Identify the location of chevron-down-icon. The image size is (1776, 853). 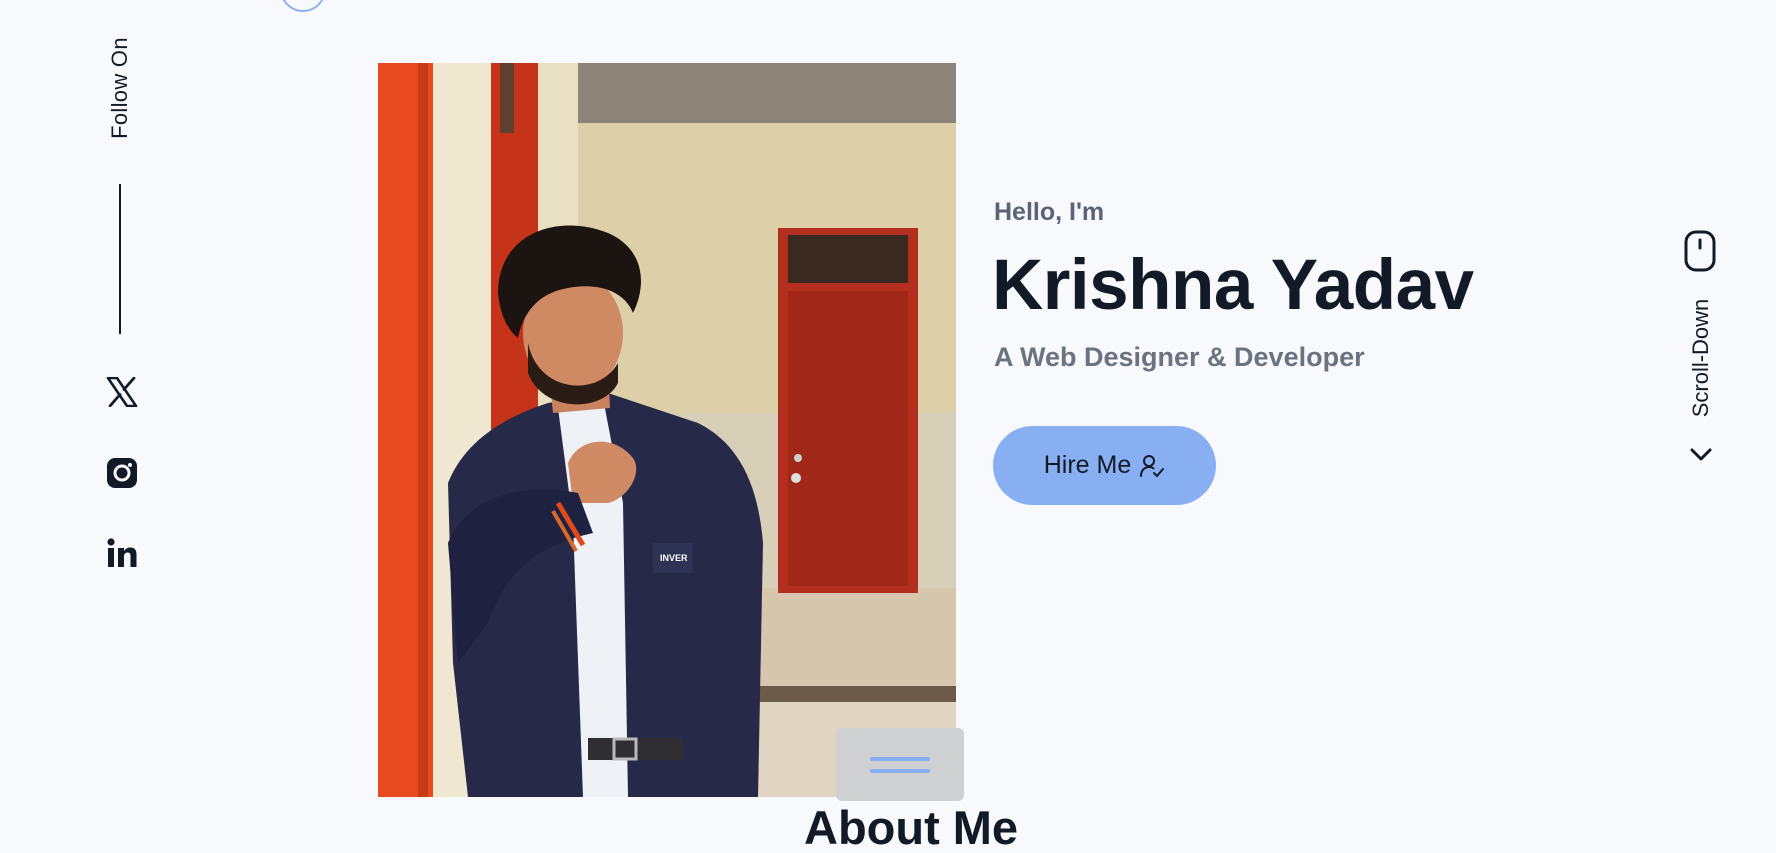
(1701, 455).